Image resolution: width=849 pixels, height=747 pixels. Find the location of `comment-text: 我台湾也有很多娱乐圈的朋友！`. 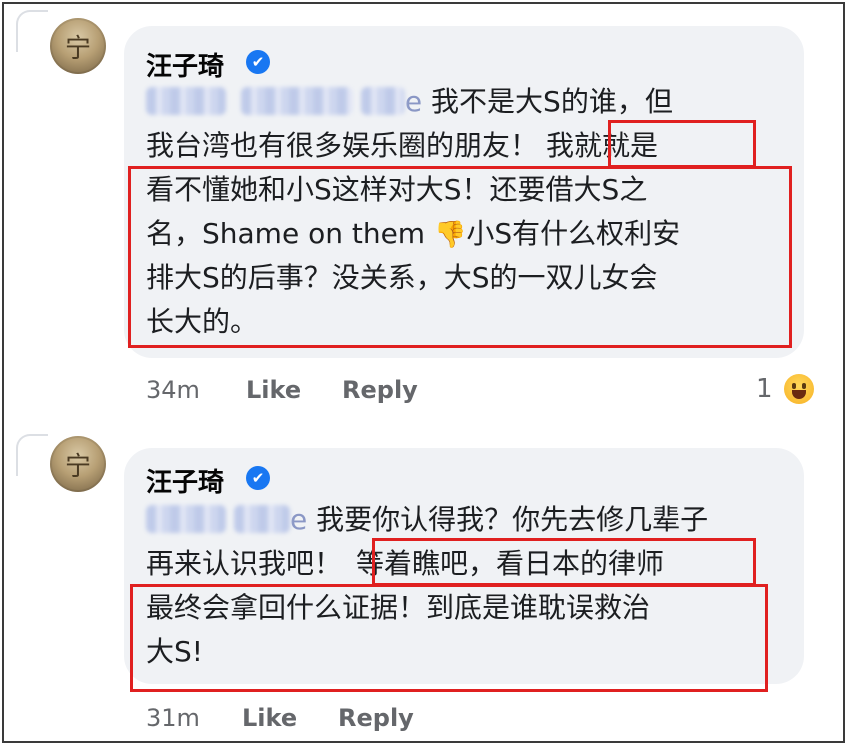

comment-text: 我台湾也有很多娱乐圈的朋友！ is located at coordinates (342, 145).